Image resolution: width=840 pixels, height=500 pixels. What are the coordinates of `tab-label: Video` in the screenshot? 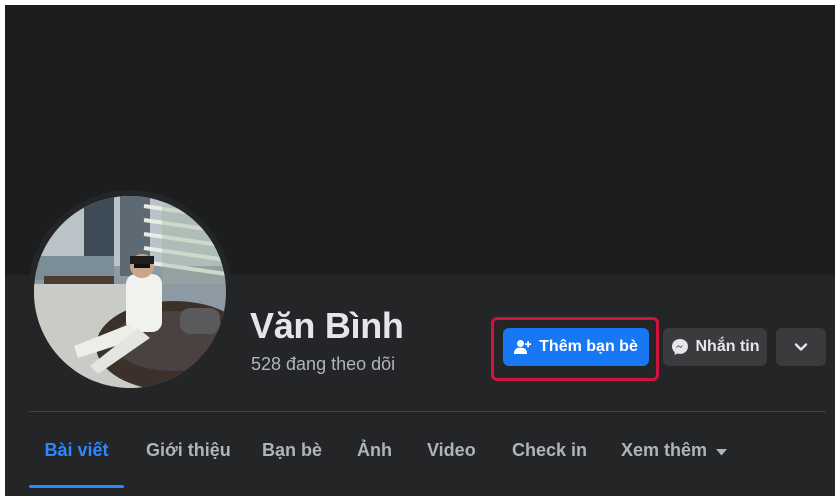 It's located at (451, 449).